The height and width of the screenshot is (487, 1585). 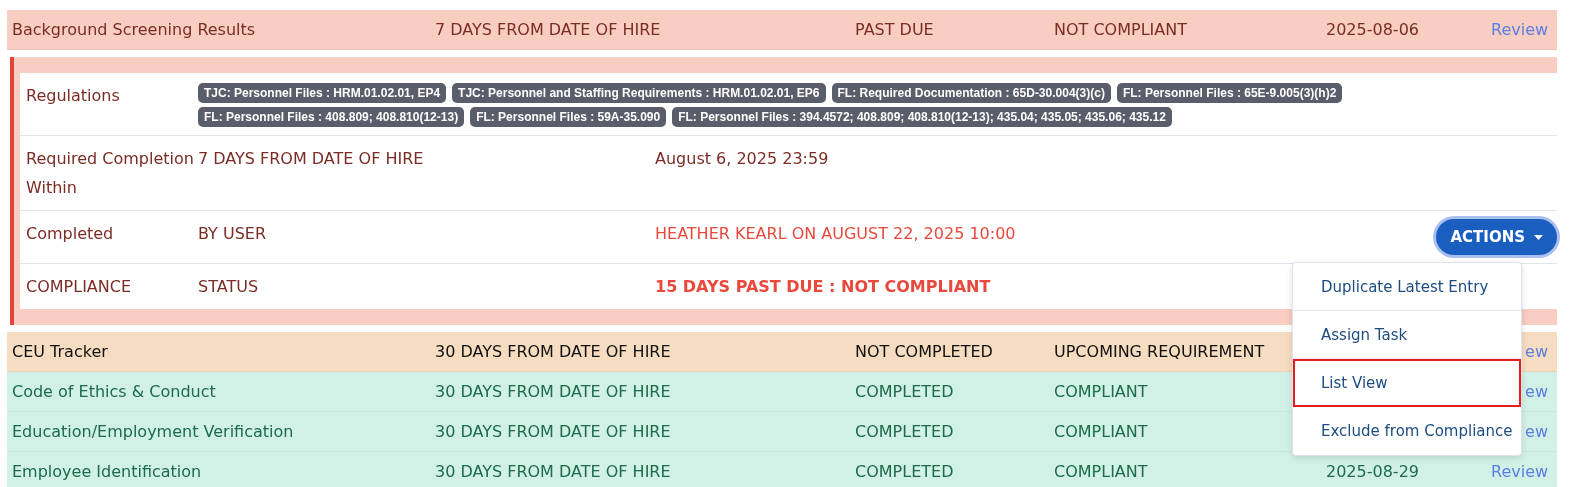 What do you see at coordinates (895, 29) in the screenshot?
I see `status-text: PAST DUE` at bounding box center [895, 29].